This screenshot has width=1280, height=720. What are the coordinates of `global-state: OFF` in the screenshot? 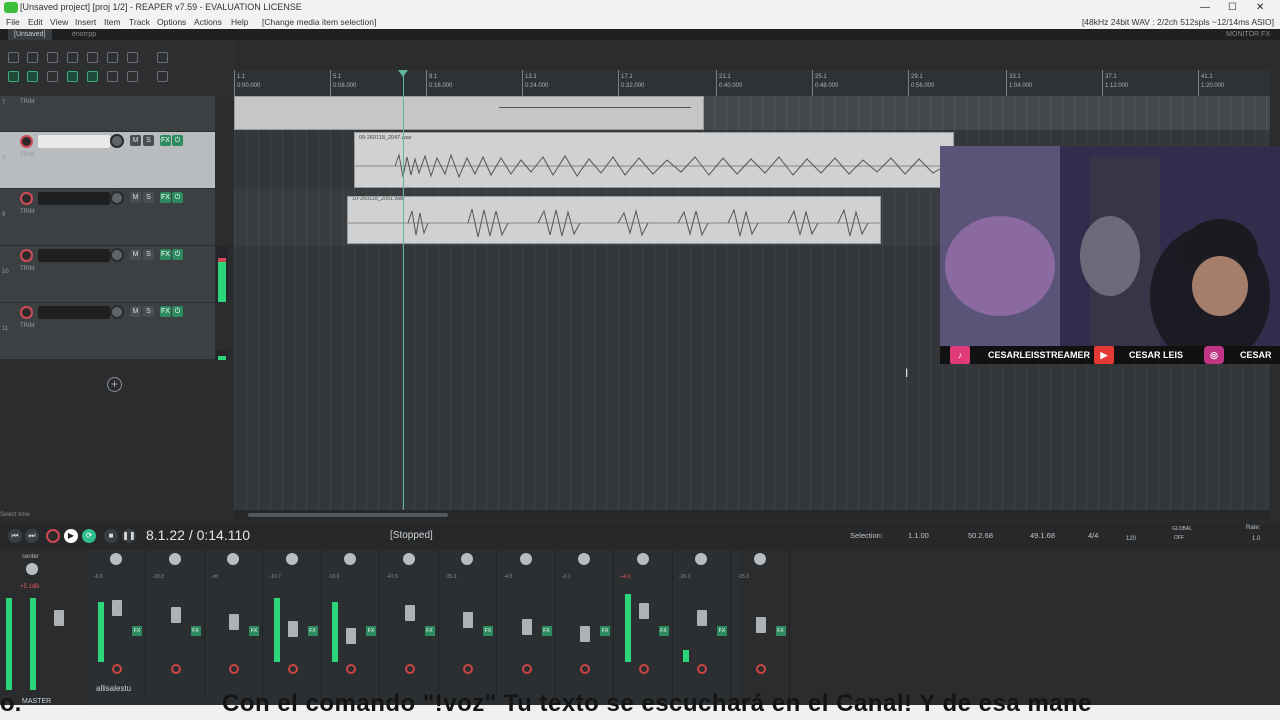 It's located at (1179, 538).